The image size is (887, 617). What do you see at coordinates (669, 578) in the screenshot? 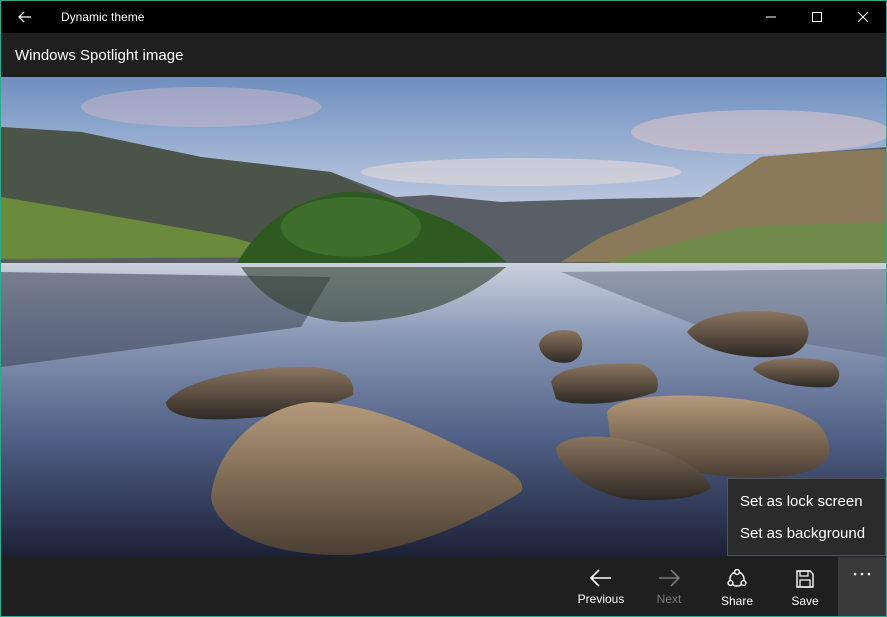
I see `arrow-right-icon` at bounding box center [669, 578].